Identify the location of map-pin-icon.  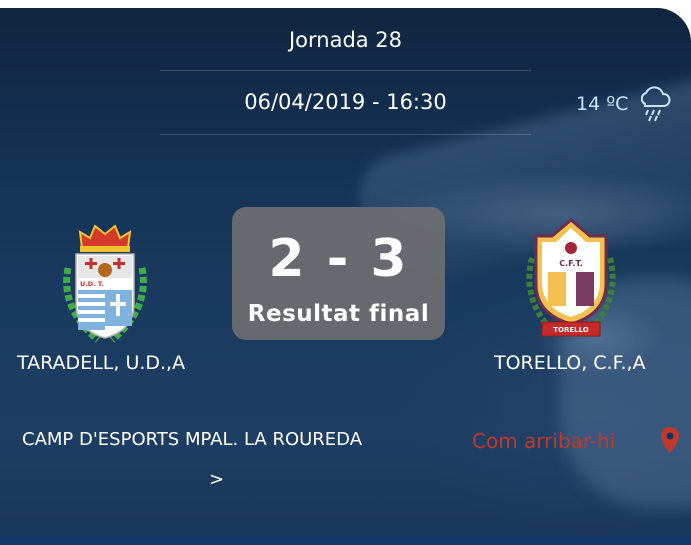
(670, 440).